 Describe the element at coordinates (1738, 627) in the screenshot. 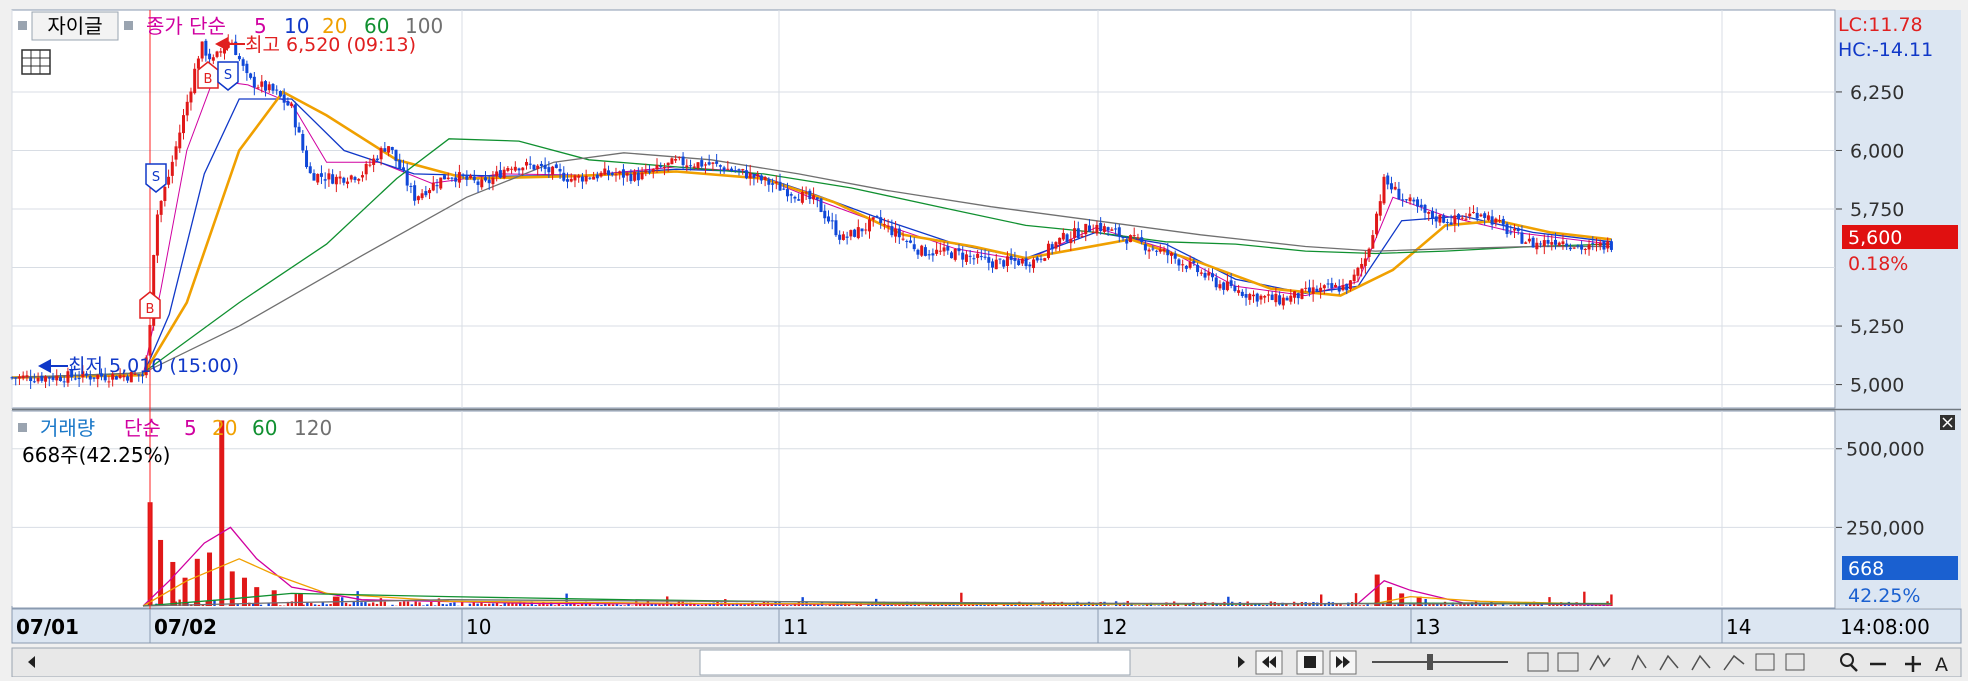

I see `x-axis-label: 14` at that location.